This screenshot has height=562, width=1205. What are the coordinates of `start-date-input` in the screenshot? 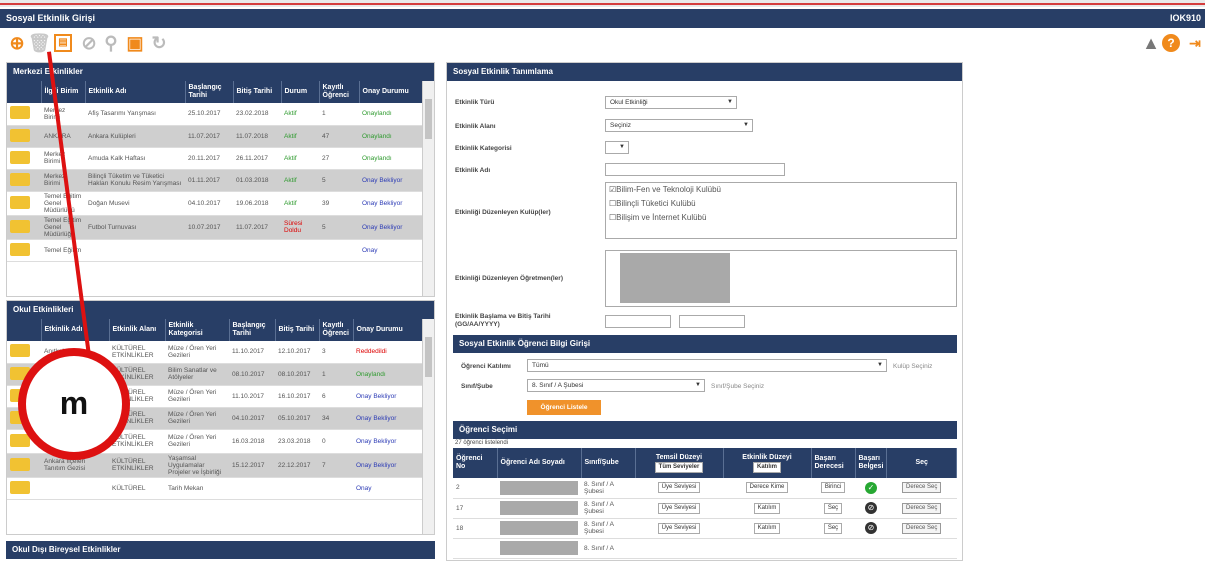 It's located at (638, 321).